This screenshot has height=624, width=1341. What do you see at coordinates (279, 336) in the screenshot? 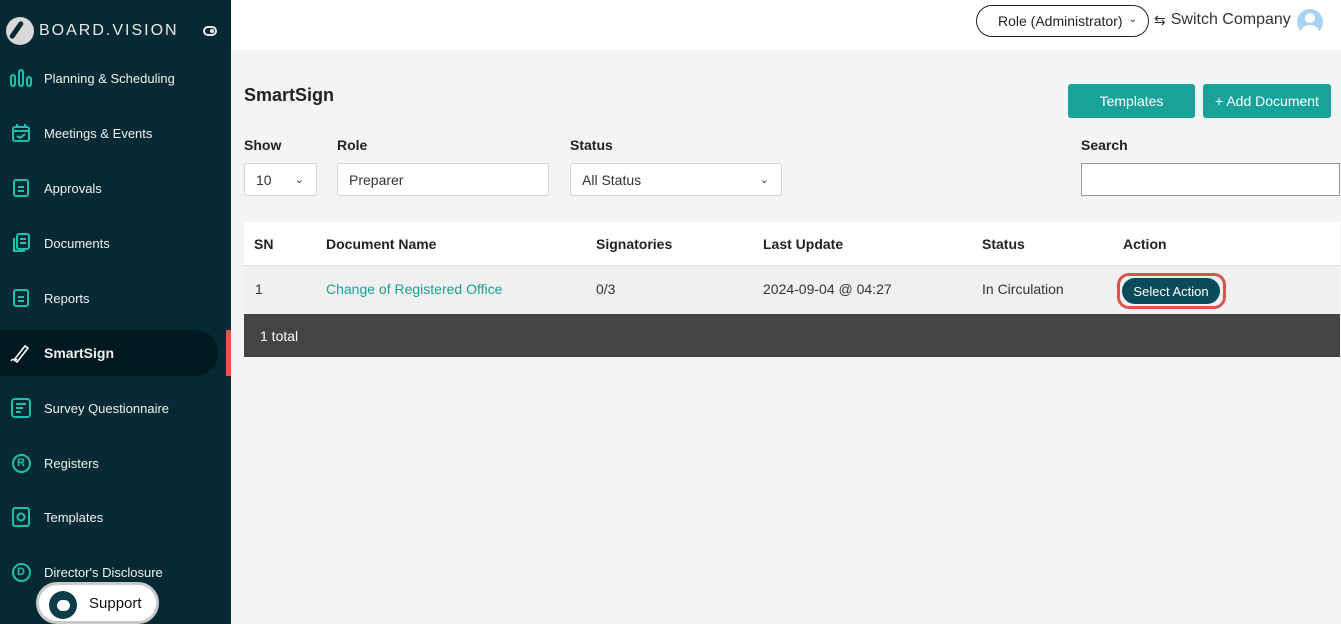
I see `total-count: 1 total` at bounding box center [279, 336].